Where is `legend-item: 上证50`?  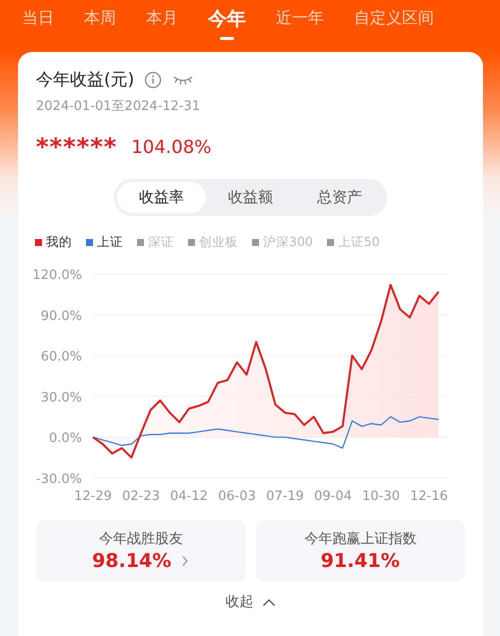
legend-item: 上证50 is located at coordinates (353, 242).